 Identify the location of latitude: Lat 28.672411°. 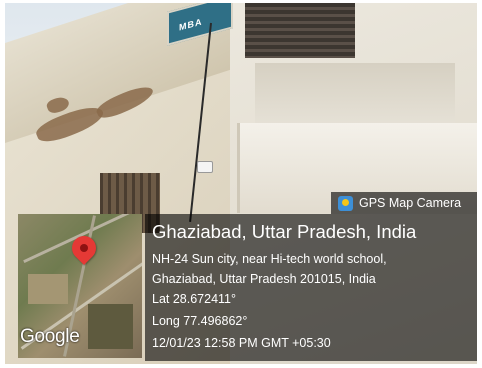
(194, 299).